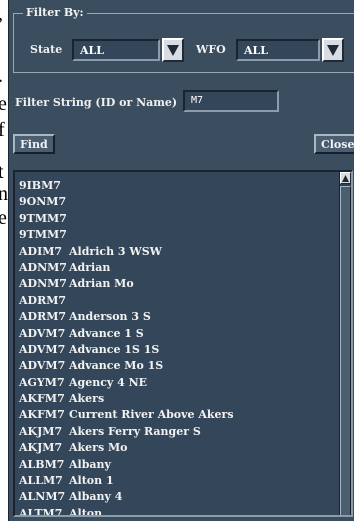 The height and width of the screenshot is (521, 354). I want to click on find-button: Find, so click(34, 144).